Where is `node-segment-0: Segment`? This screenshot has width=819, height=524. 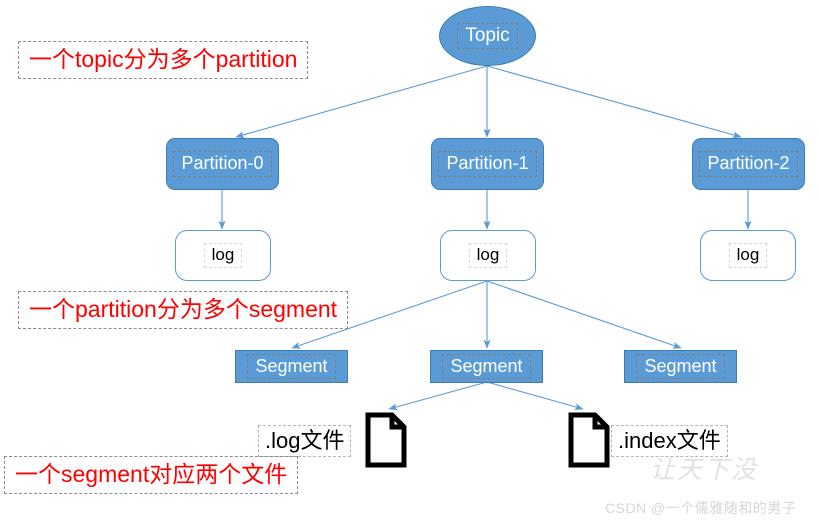
node-segment-0: Segment is located at coordinates (291, 366).